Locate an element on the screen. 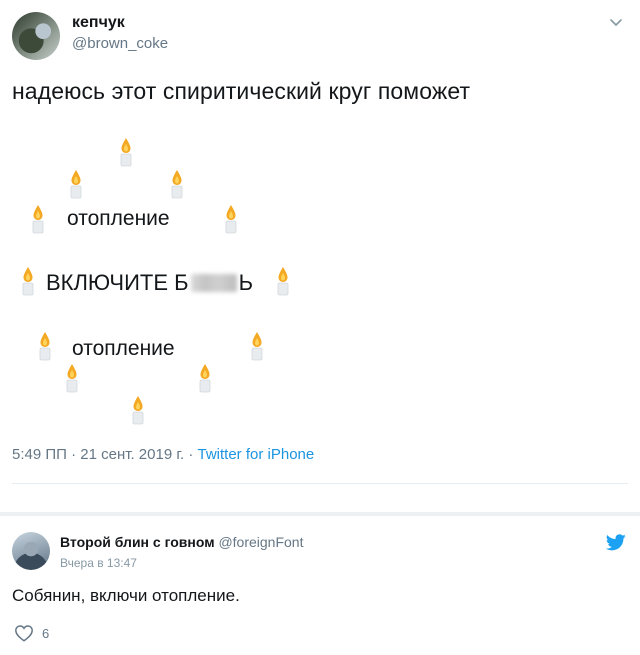 The width and height of the screenshot is (640, 655). reply-author: Второй блин с говном @foreignFont is located at coordinates (182, 542).